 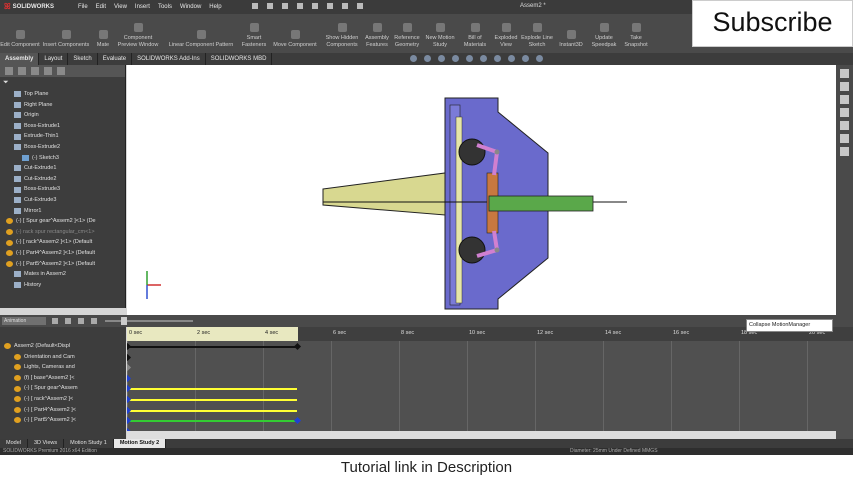 I want to click on exploded-view-button: Exploded View, so click(x=506, y=33).